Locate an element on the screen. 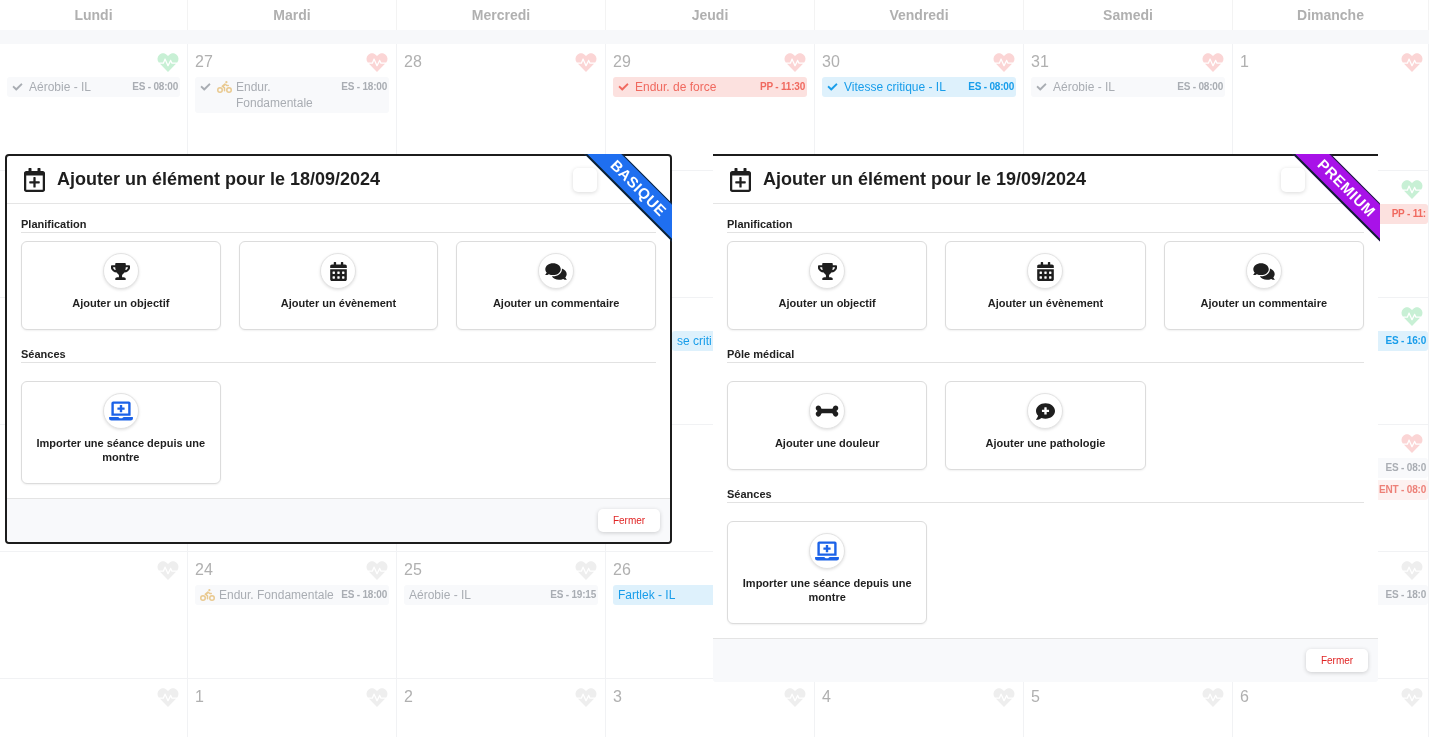 The height and width of the screenshot is (737, 1429). event-time: ES - 08:0 is located at coordinates (1405, 468).